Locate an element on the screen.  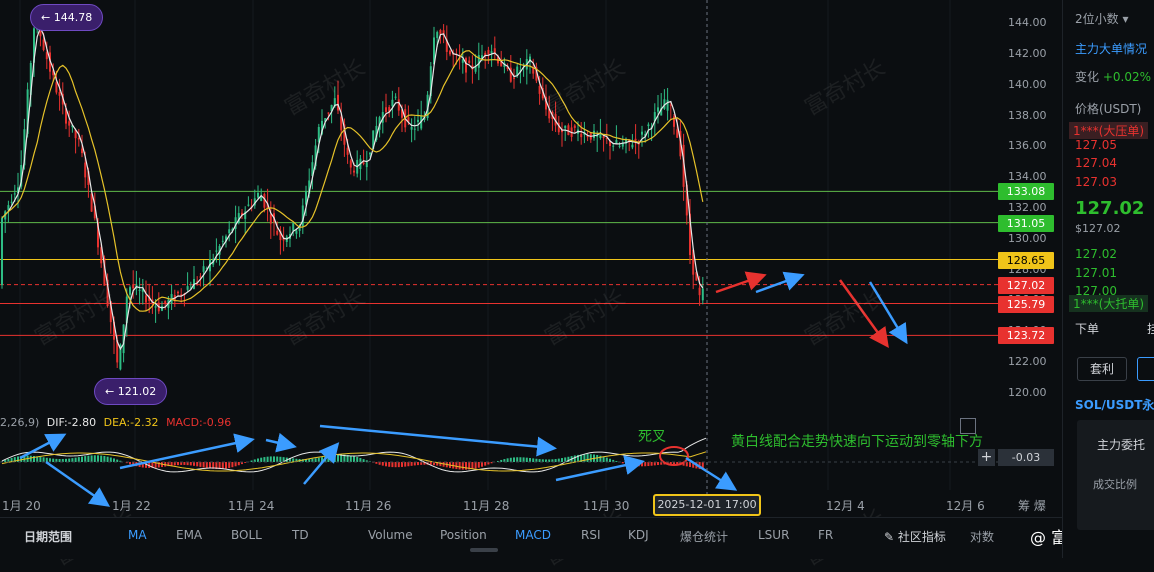
macd-params: 2,26,9) is located at coordinates (19, 422).